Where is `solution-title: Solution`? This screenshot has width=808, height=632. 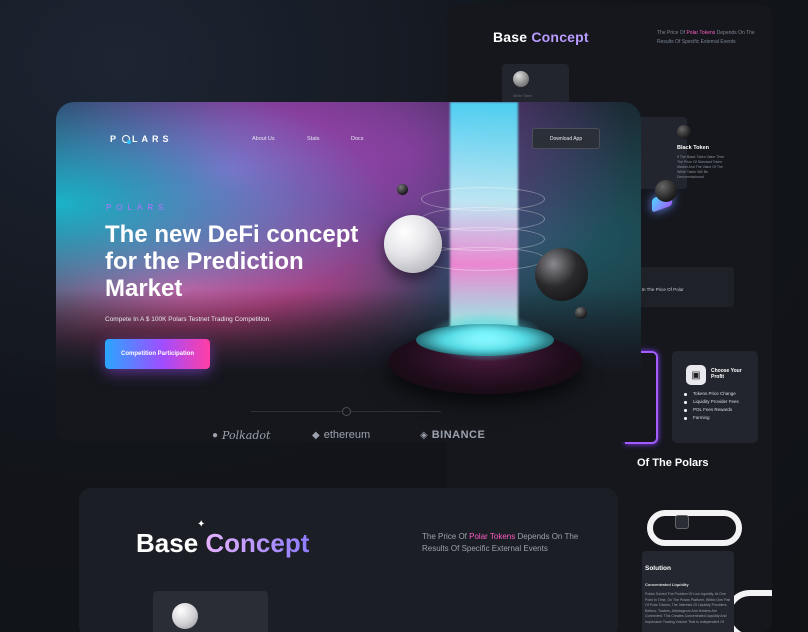
solution-title: Solution is located at coordinates (658, 568).